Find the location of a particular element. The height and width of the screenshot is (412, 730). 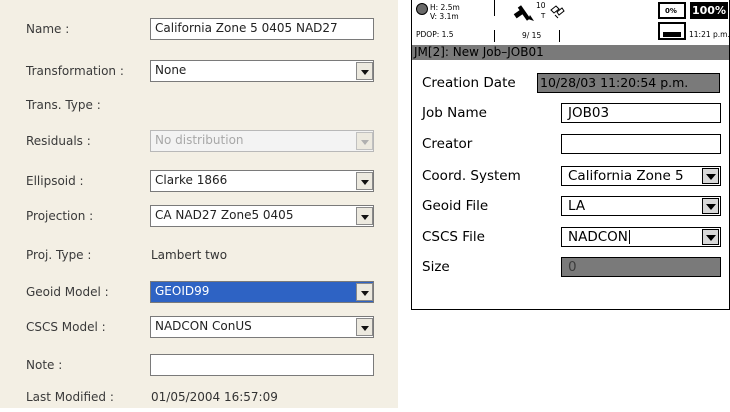

geoid-file-value: LA is located at coordinates (577, 206).